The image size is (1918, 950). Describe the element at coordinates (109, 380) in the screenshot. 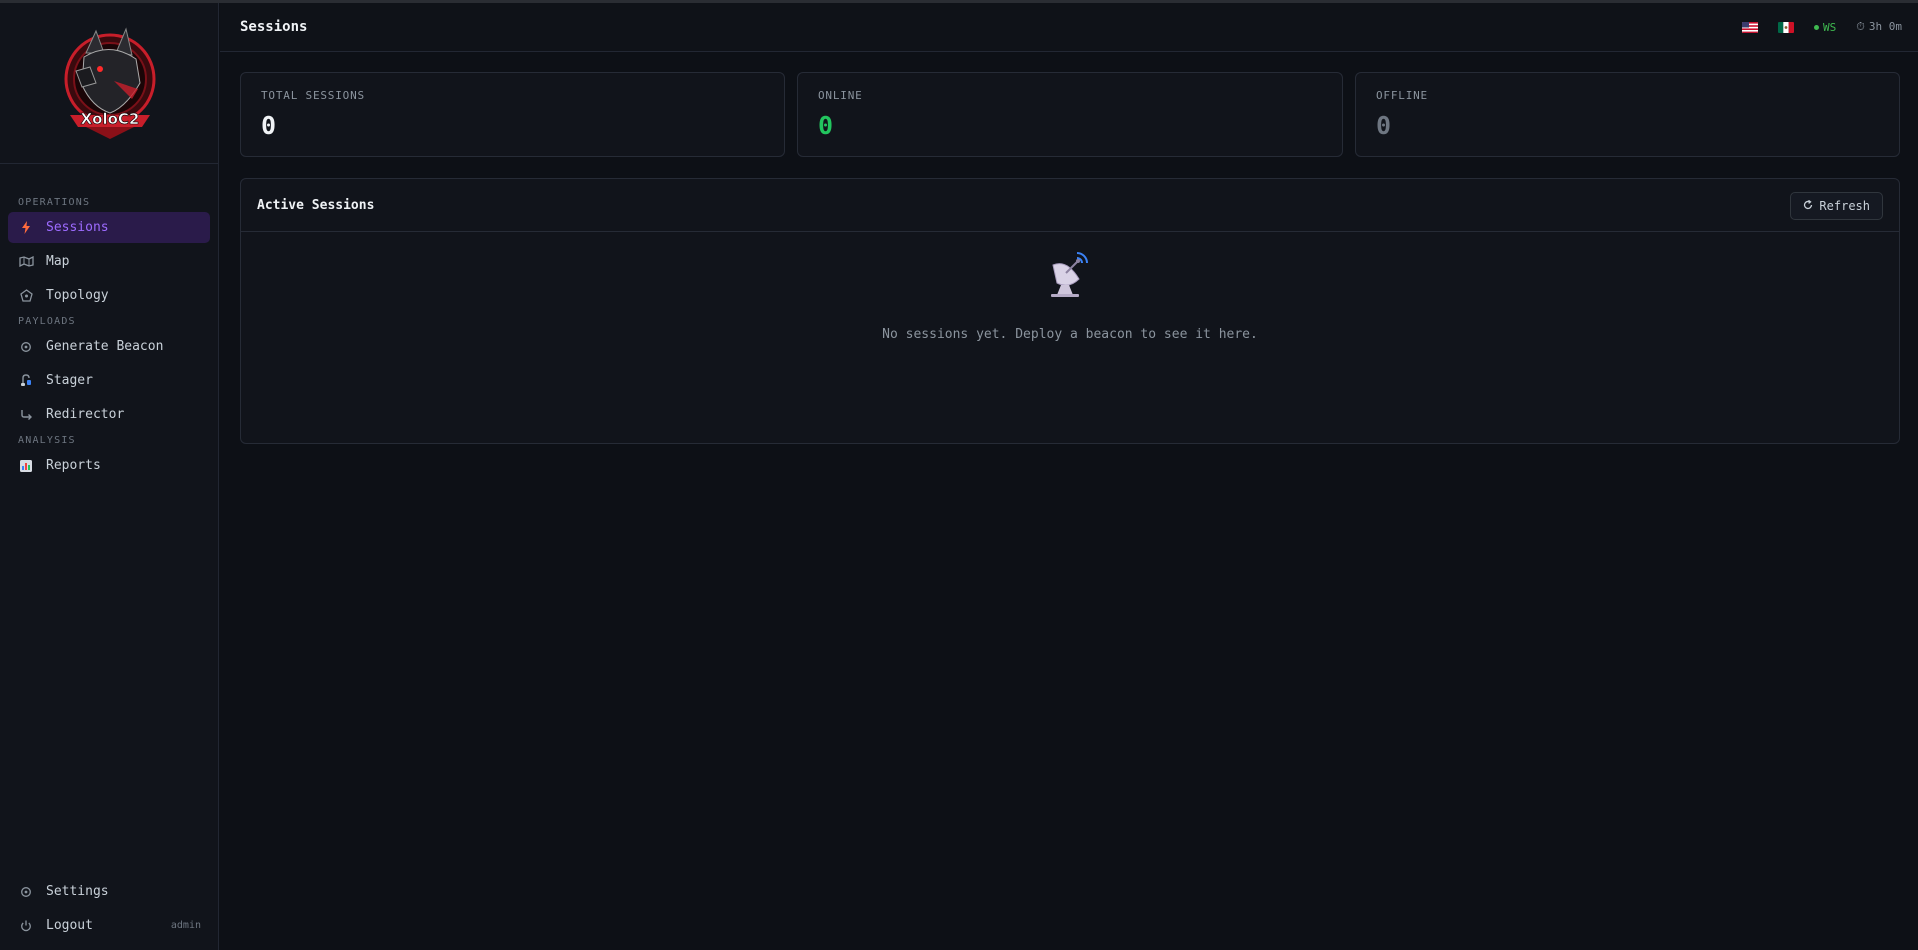

I see `sidebar-item-stager: Stager` at that location.